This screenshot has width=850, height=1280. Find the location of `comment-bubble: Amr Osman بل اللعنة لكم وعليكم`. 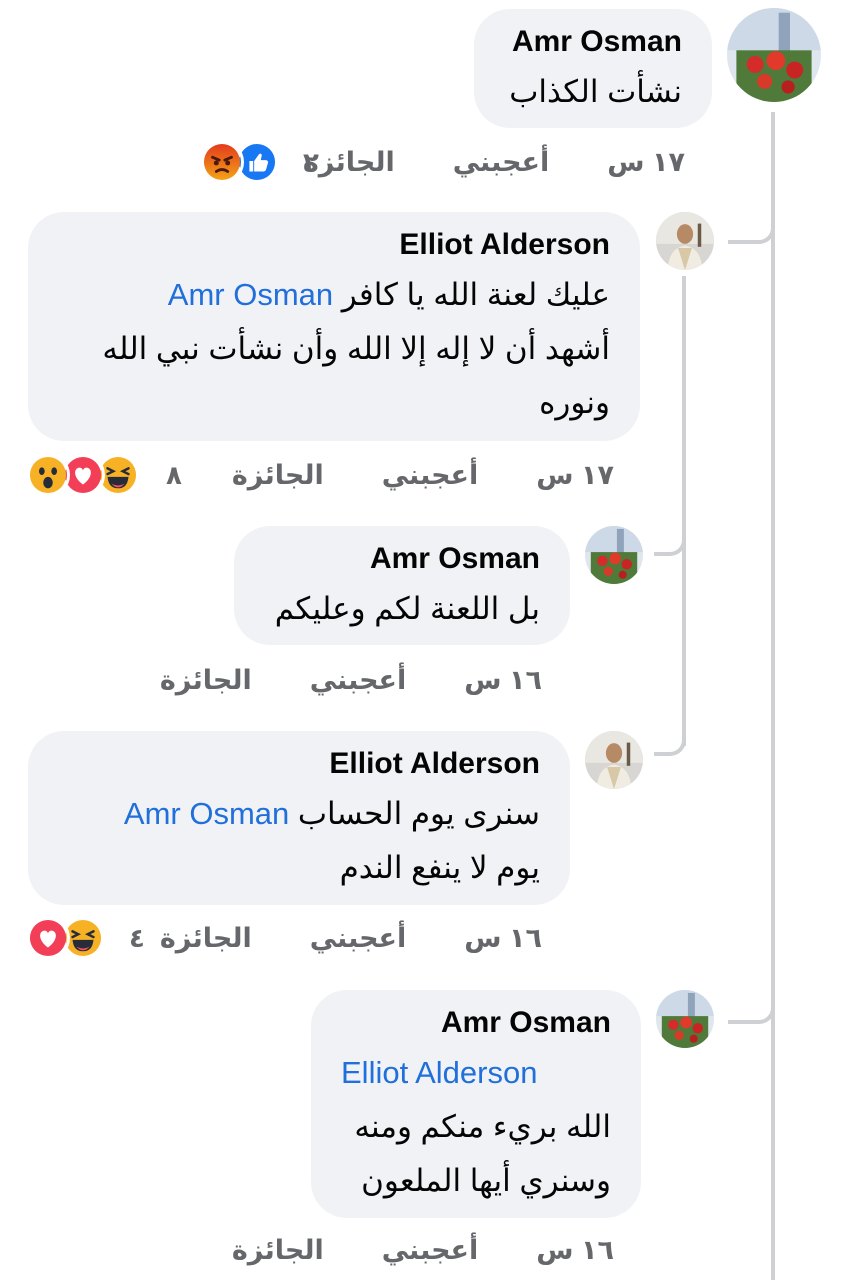

comment-bubble: Amr Osman بل اللعنة لكم وعليكم is located at coordinates (402, 585).